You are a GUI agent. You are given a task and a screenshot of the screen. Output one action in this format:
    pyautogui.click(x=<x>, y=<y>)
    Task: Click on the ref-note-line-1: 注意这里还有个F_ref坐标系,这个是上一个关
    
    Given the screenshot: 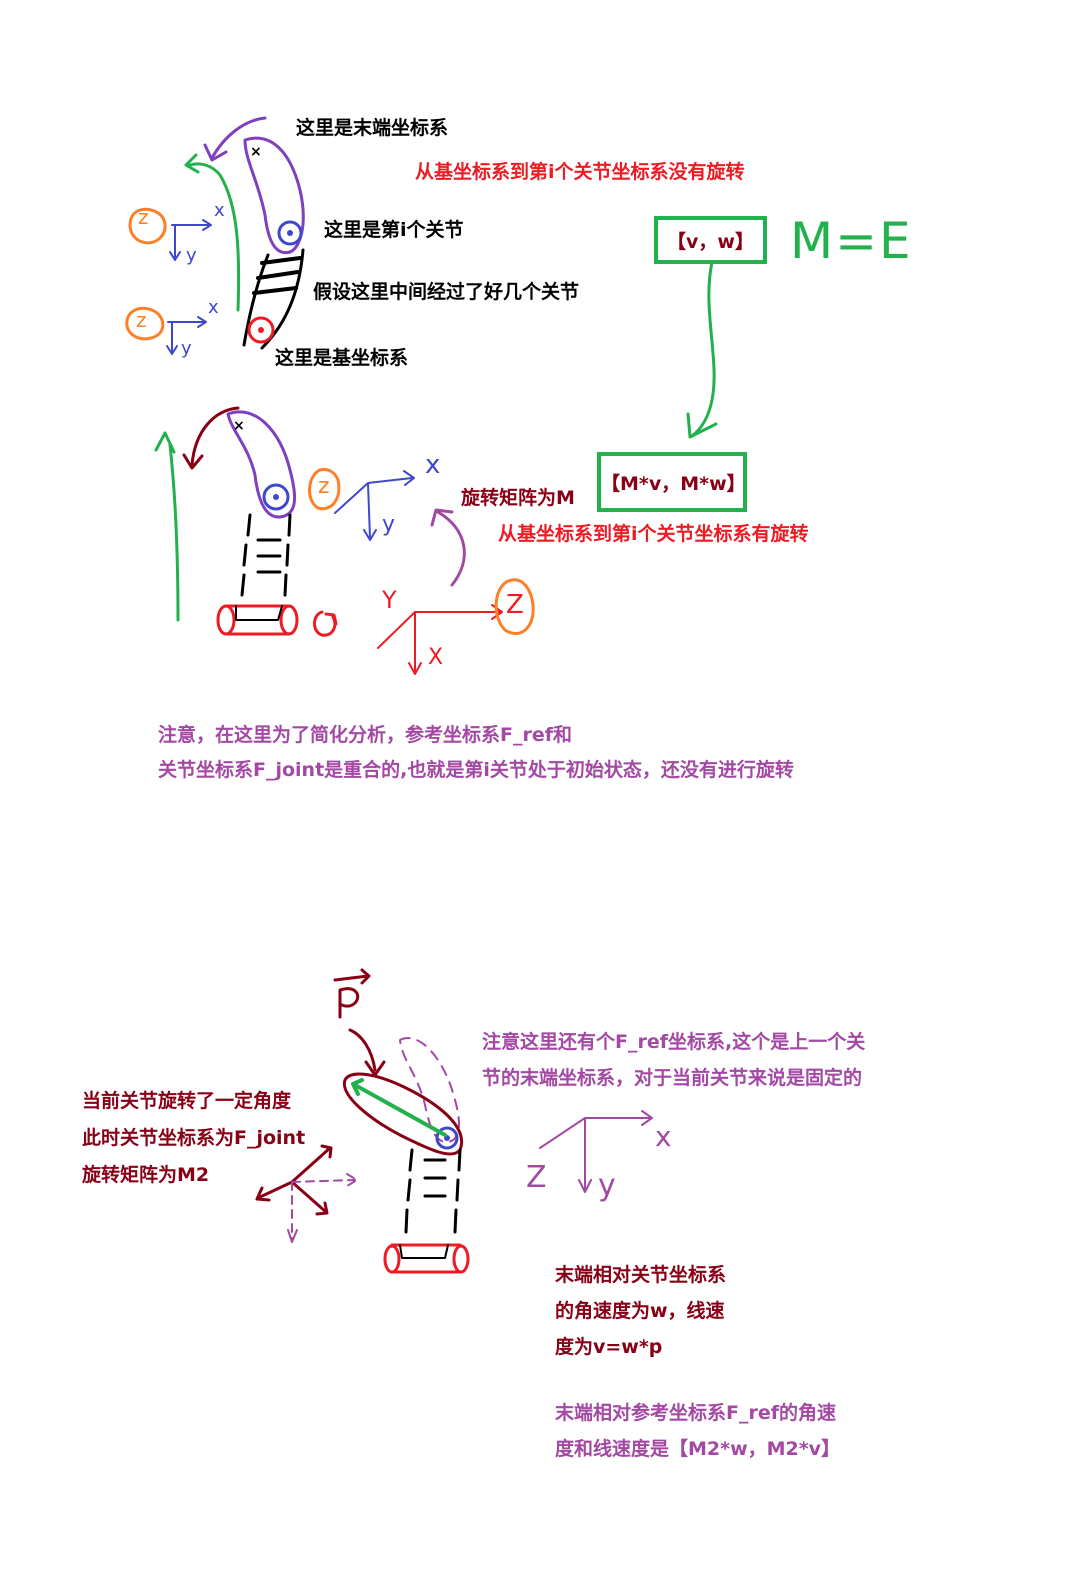 What is the action you would take?
    pyautogui.click(x=674, y=1042)
    